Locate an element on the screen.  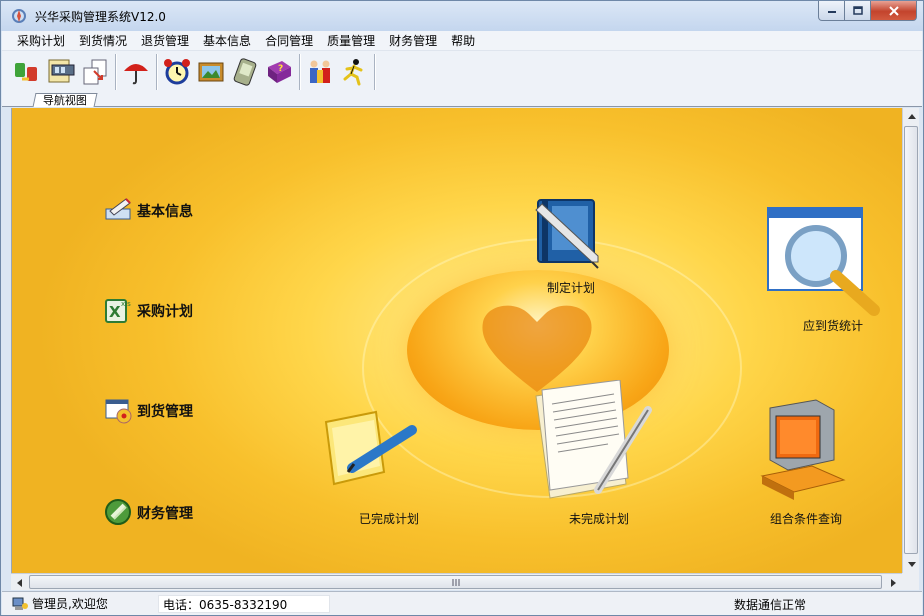
documents-arrow-icon is located at coordinates (95, 72).